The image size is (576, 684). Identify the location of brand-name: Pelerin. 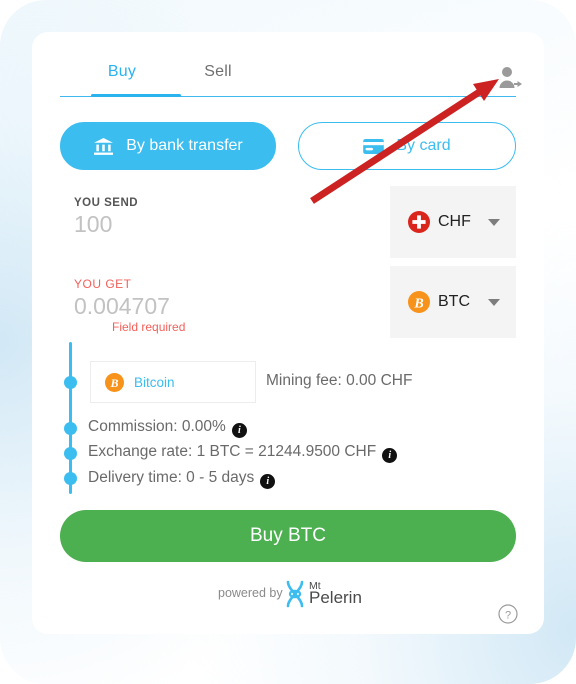
(335, 597).